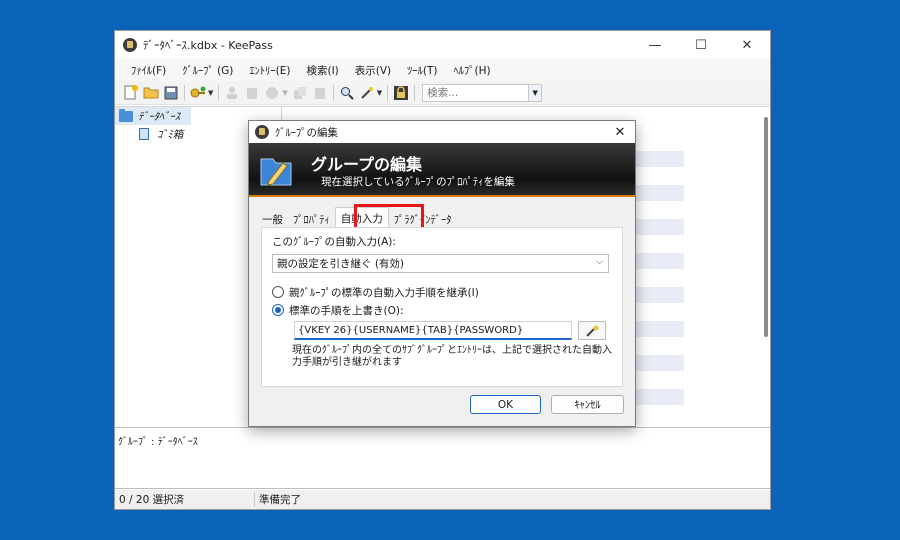 Image resolution: width=900 pixels, height=540 pixels. I want to click on save-icon, so click(171, 93).